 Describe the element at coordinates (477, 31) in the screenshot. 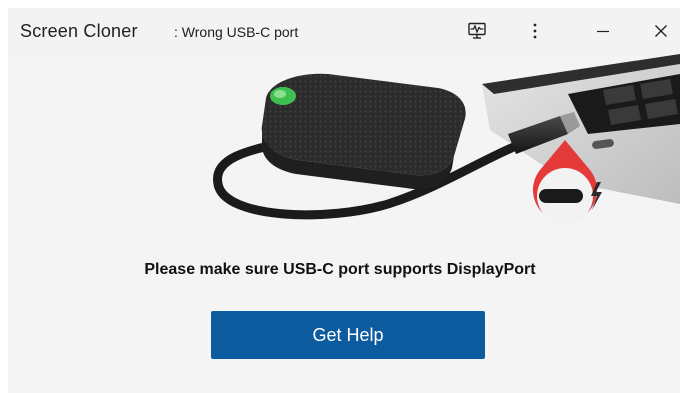

I see `monitor-pulse-icon` at that location.